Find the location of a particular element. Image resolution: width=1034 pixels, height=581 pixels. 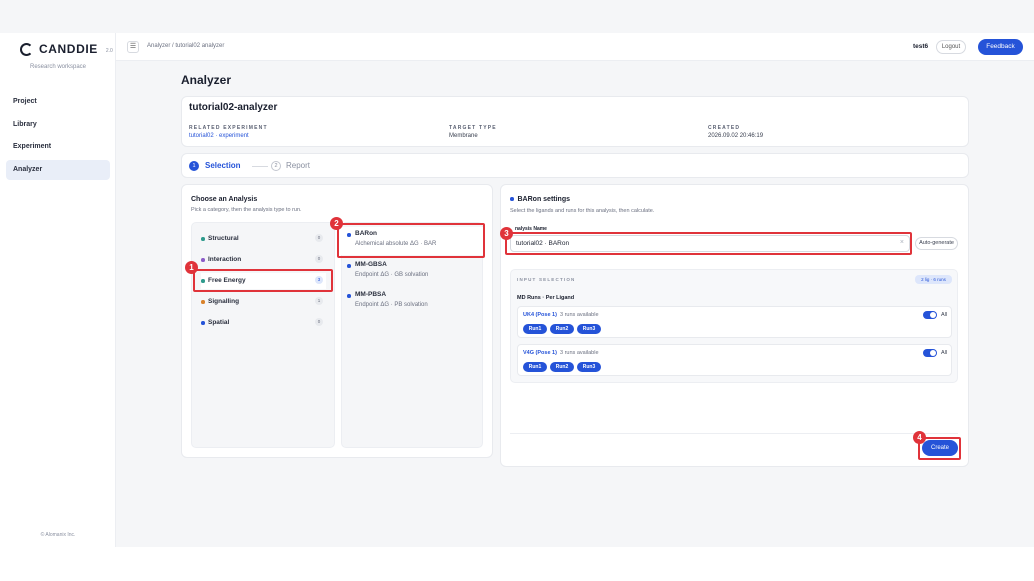

tab-selection: Selection is located at coordinates (223, 165).